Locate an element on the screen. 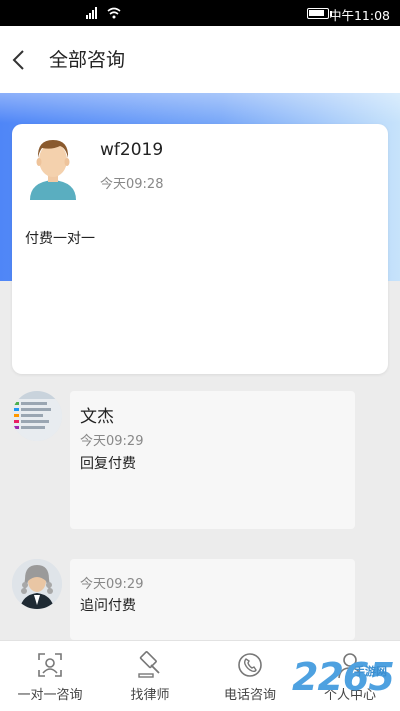 Image resolution: width=400 pixels, height=711 pixels. header: 全部咨询 is located at coordinates (200, 59).